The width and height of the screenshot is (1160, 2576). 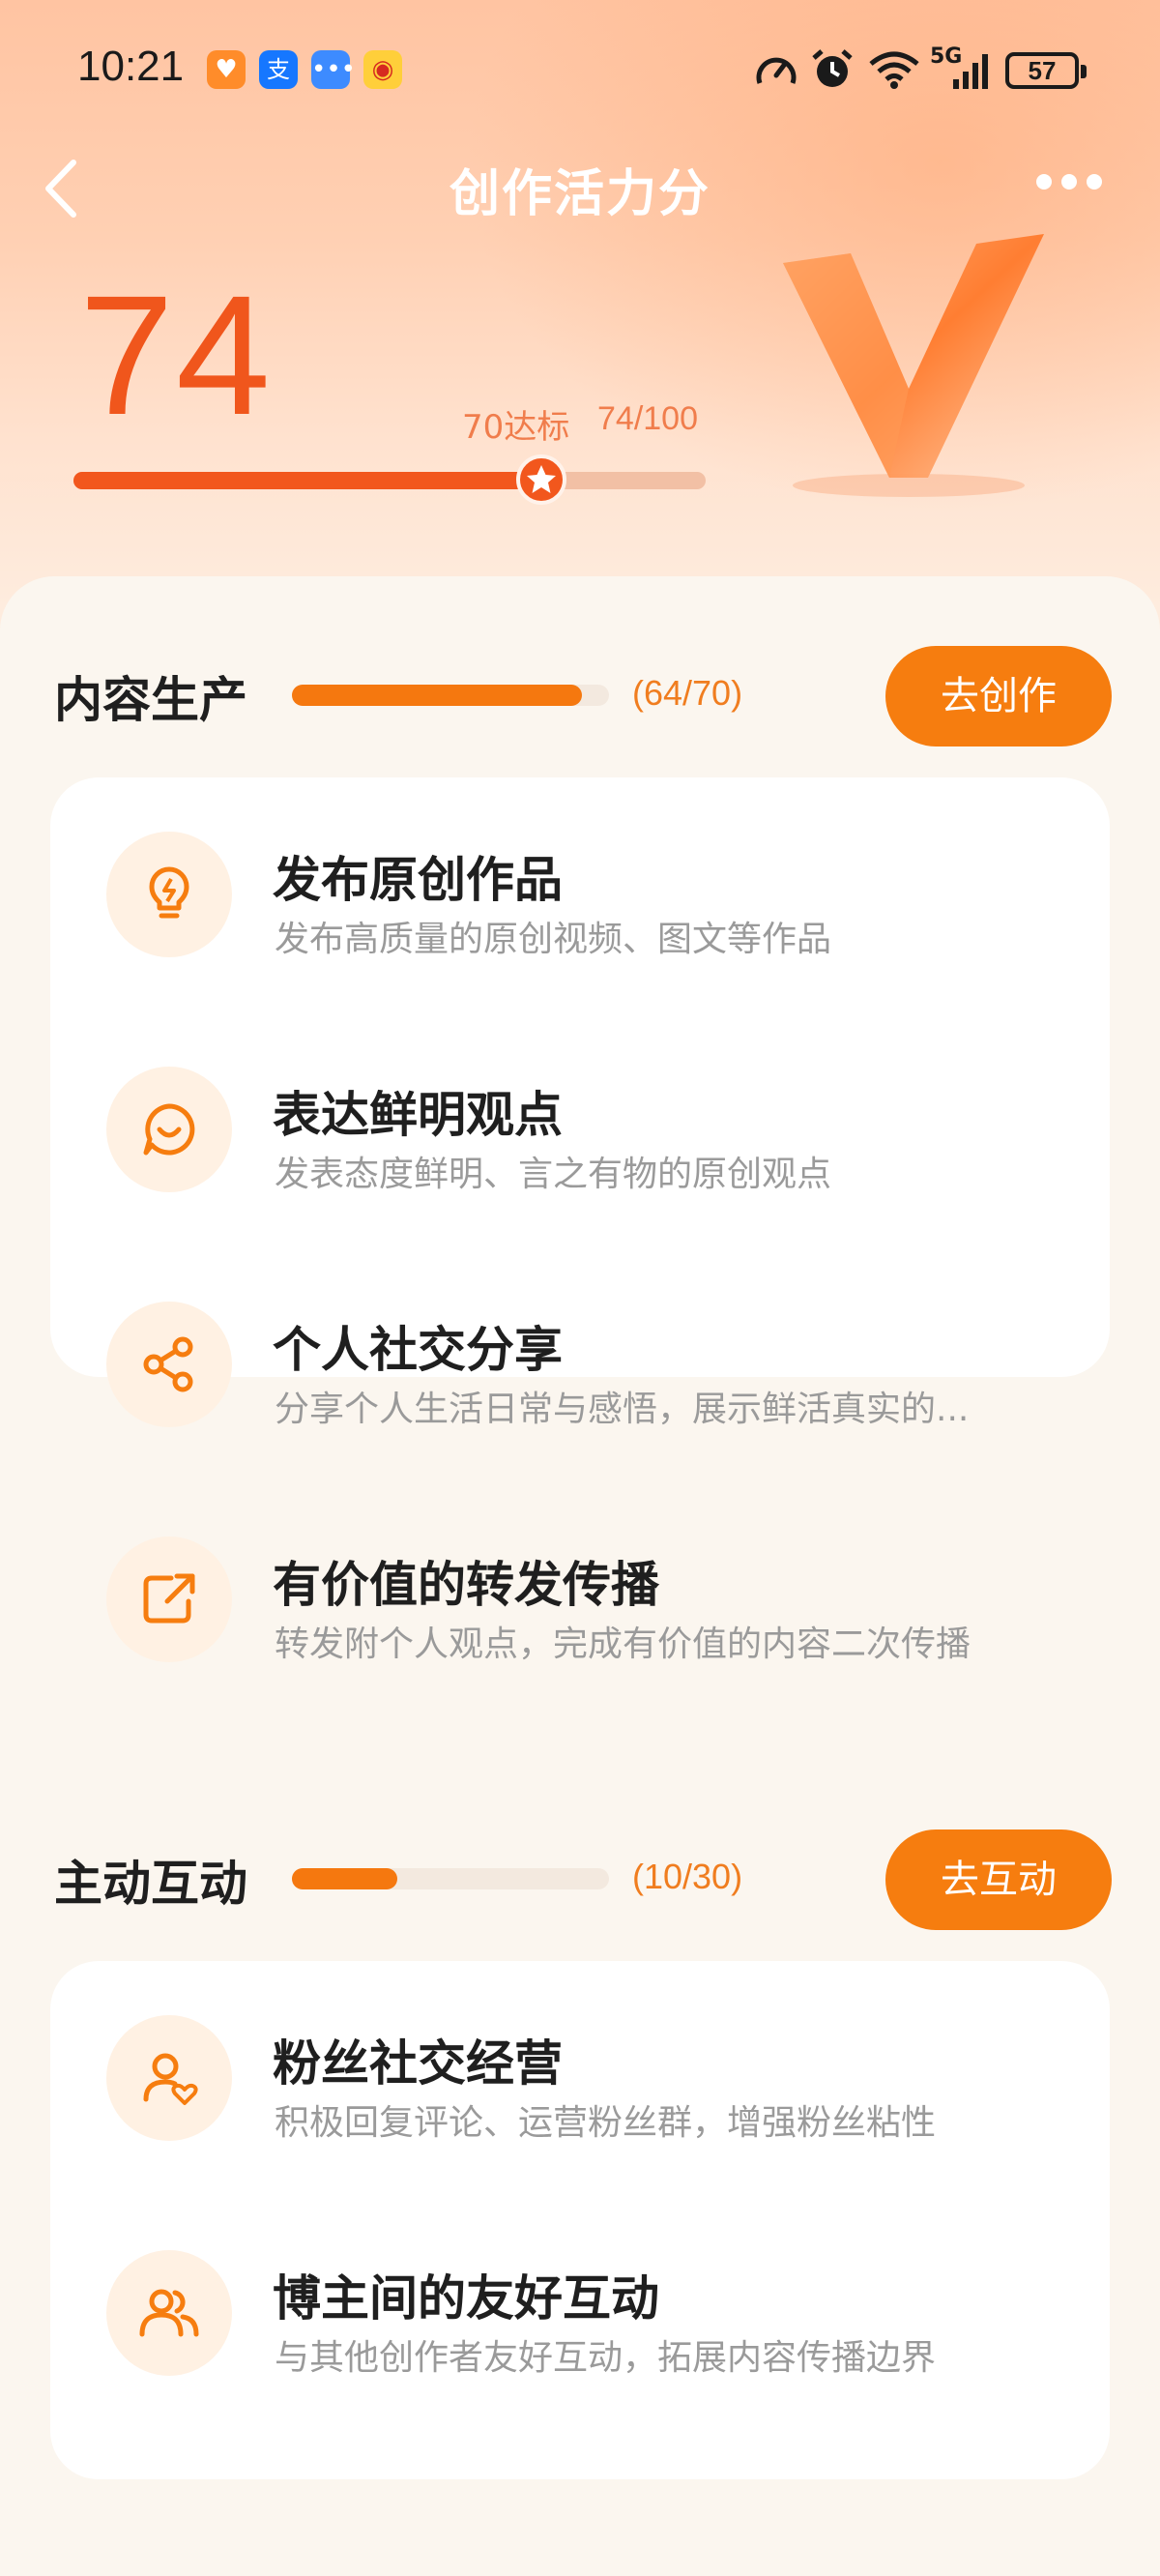 What do you see at coordinates (998, 1880) in the screenshot?
I see `go-interact-button: 去互动` at bounding box center [998, 1880].